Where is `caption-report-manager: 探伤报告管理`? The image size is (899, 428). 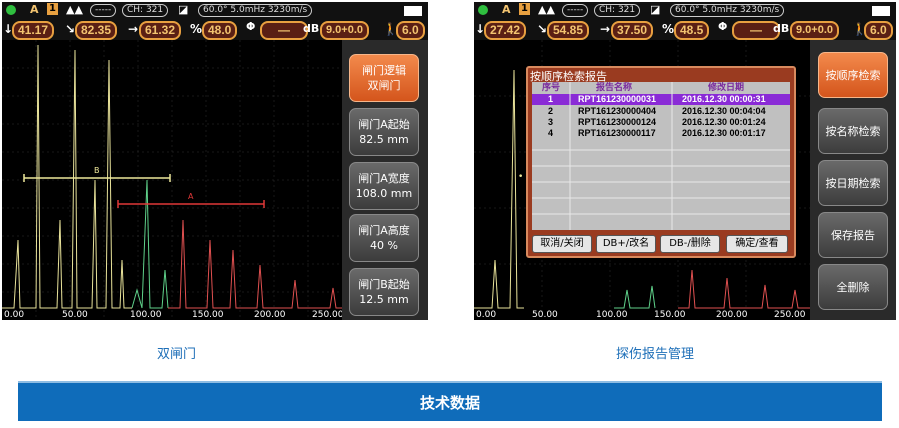
caption-report-manager: 探伤报告管理 is located at coordinates (655, 354).